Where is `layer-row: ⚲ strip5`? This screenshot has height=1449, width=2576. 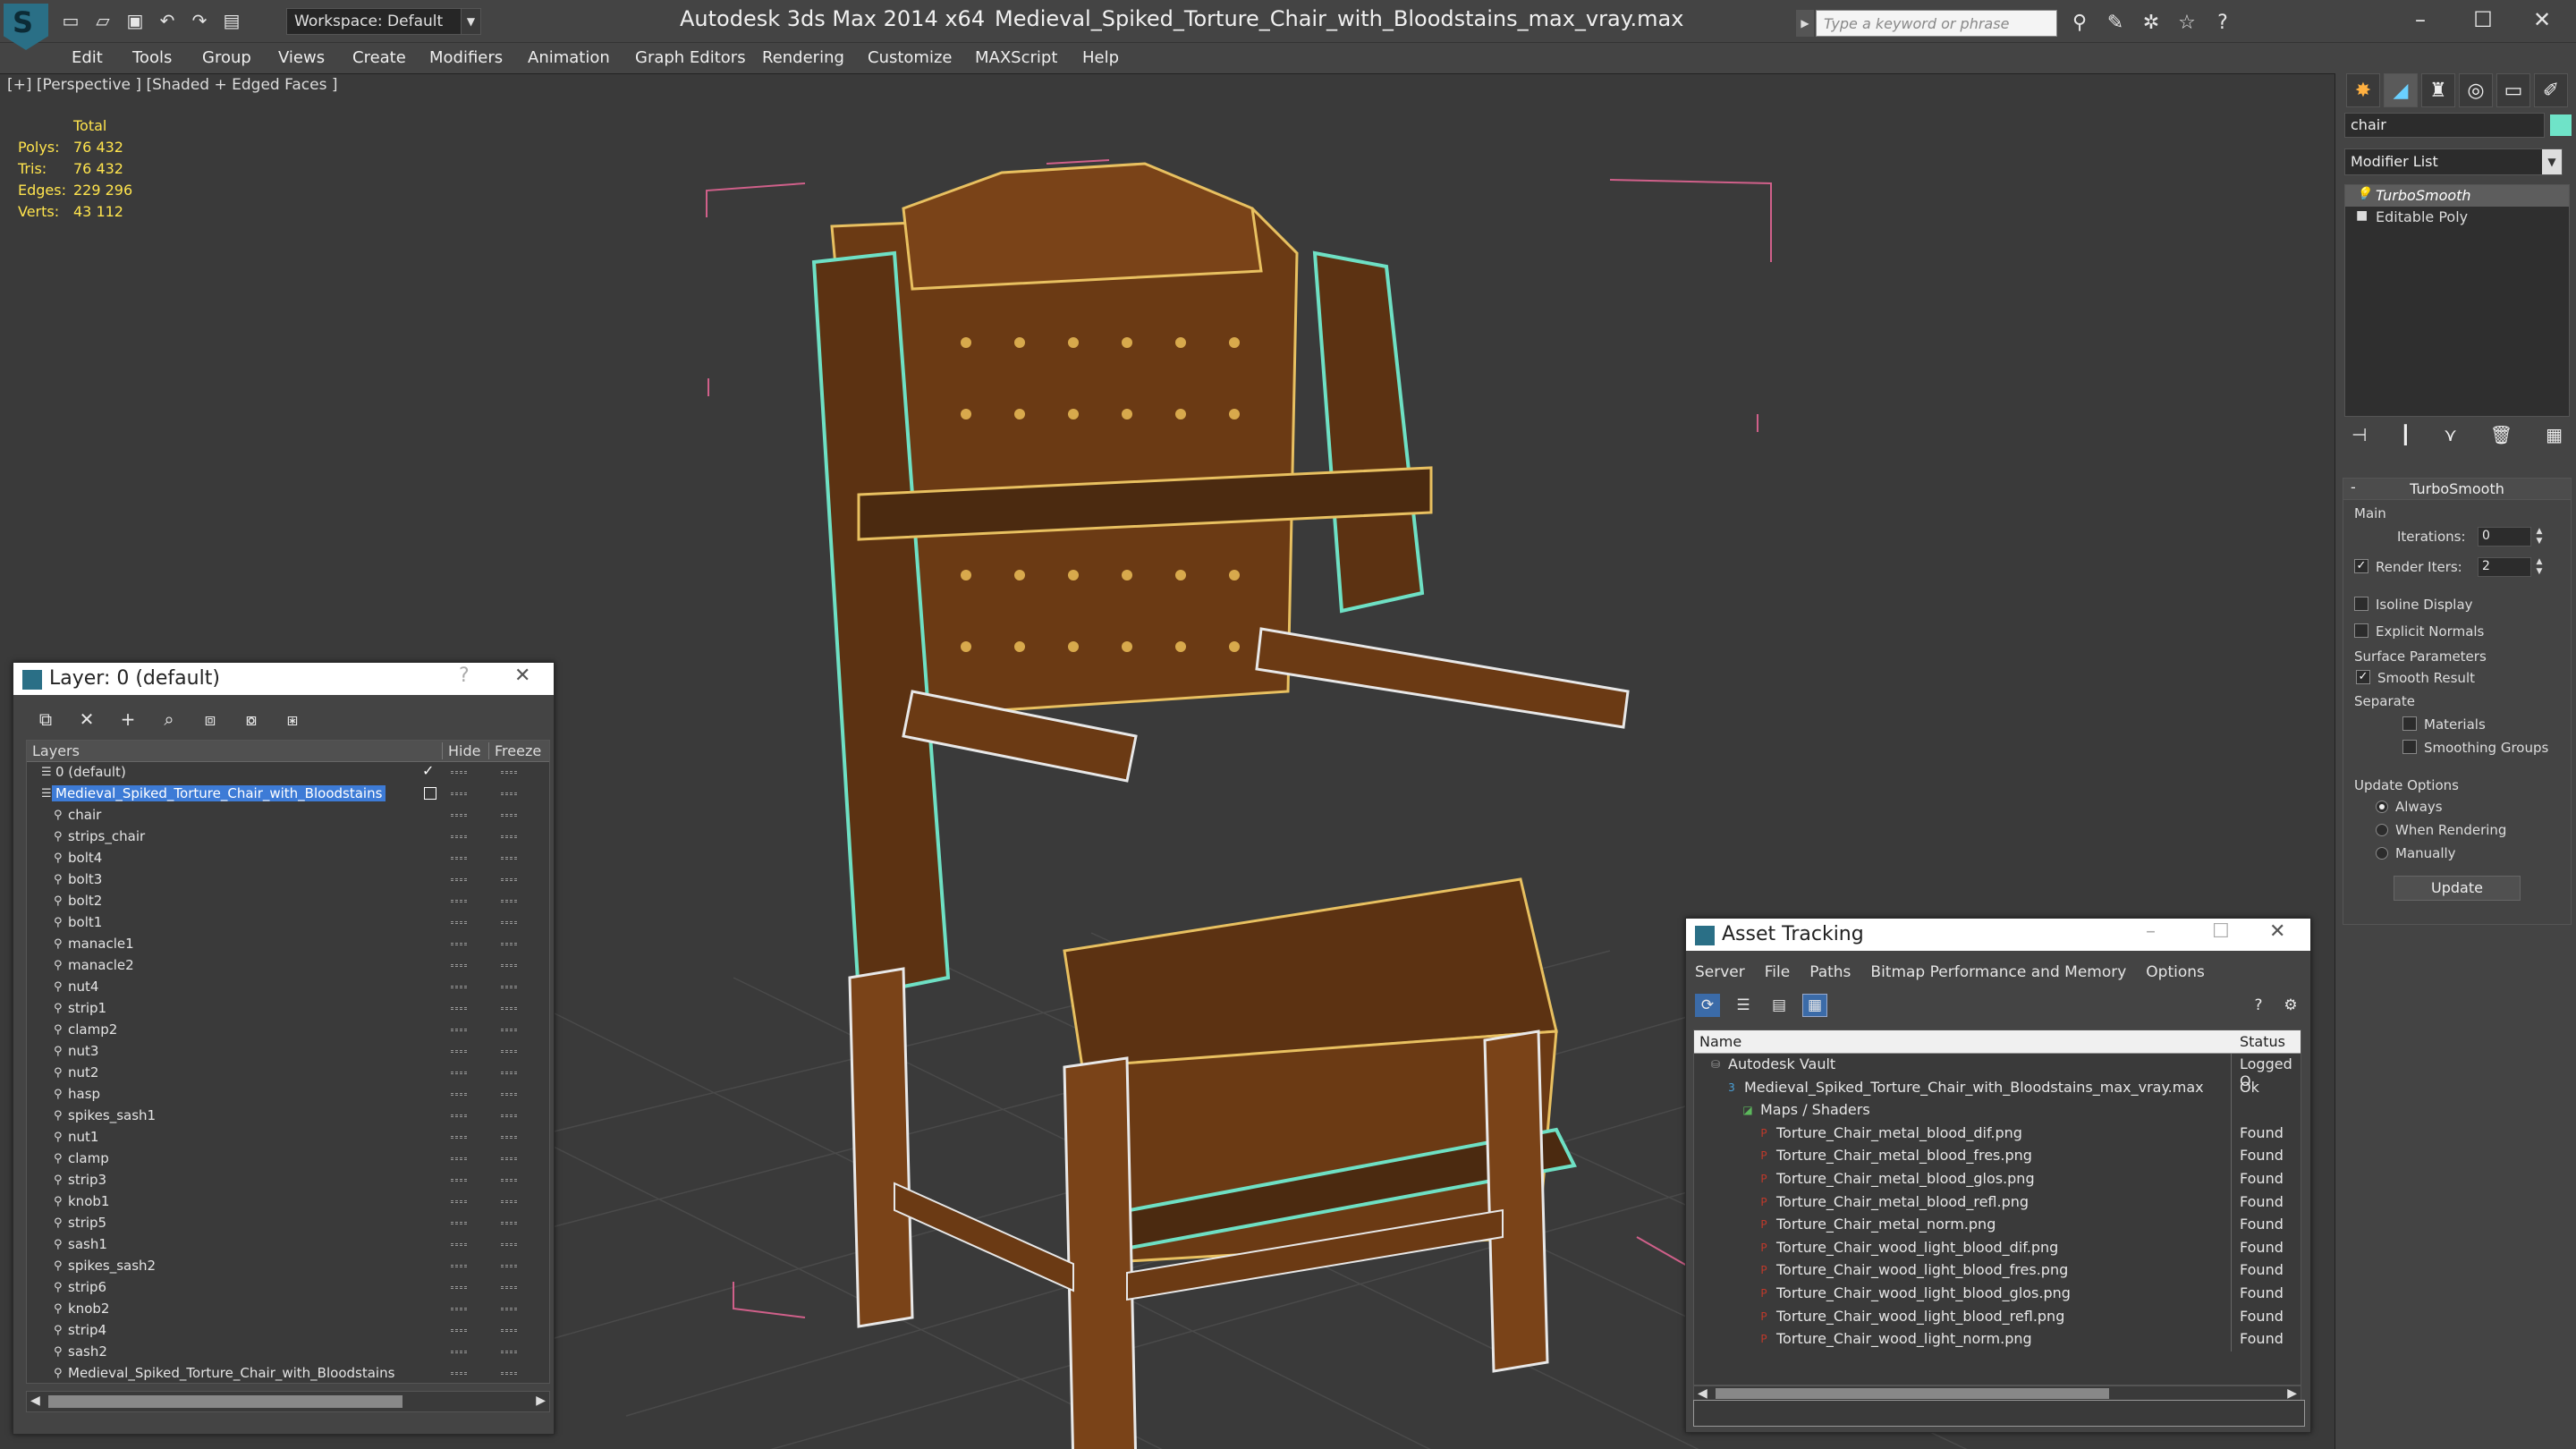
layer-row: ⚲ strip5 is located at coordinates (288, 1223).